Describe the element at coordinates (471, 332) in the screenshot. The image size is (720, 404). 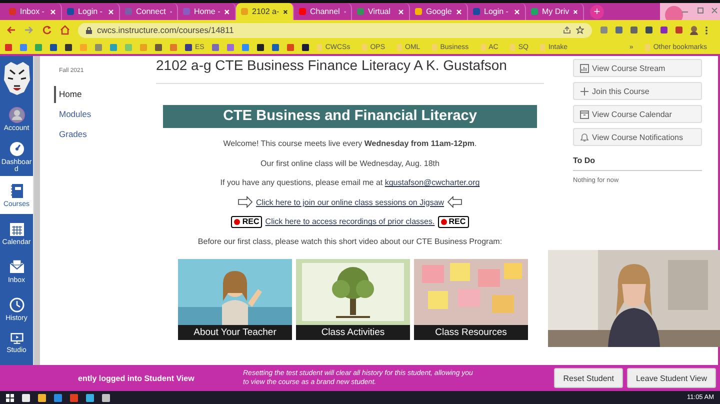
I see `card-title: Class Resources` at that location.